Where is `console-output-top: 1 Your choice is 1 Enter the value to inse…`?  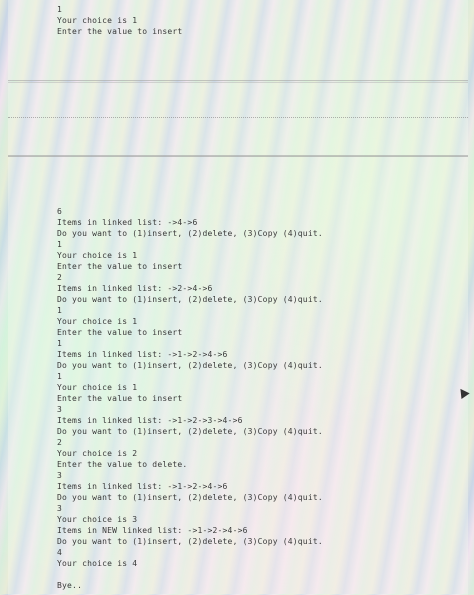 console-output-top: 1 Your choice is 1 Enter the value to inse… is located at coordinates (238, 40).